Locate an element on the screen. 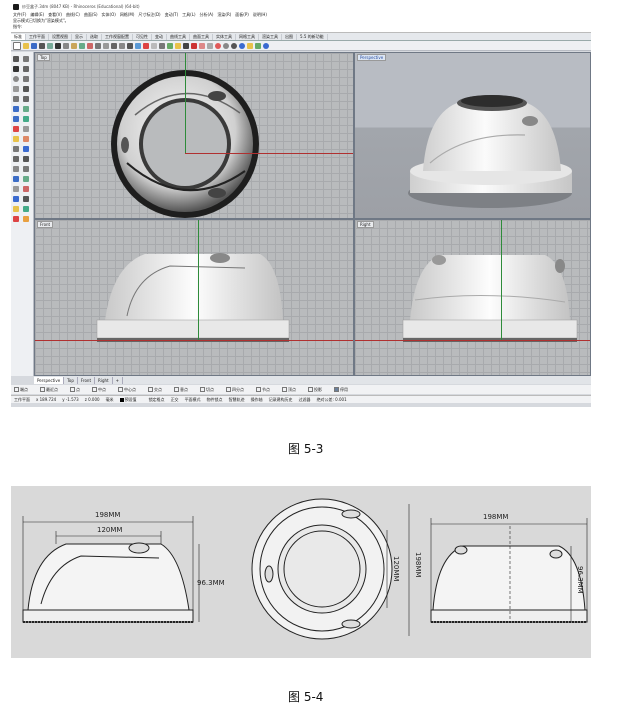  menu-solid: 实体(O) is located at coordinates (109, 15).